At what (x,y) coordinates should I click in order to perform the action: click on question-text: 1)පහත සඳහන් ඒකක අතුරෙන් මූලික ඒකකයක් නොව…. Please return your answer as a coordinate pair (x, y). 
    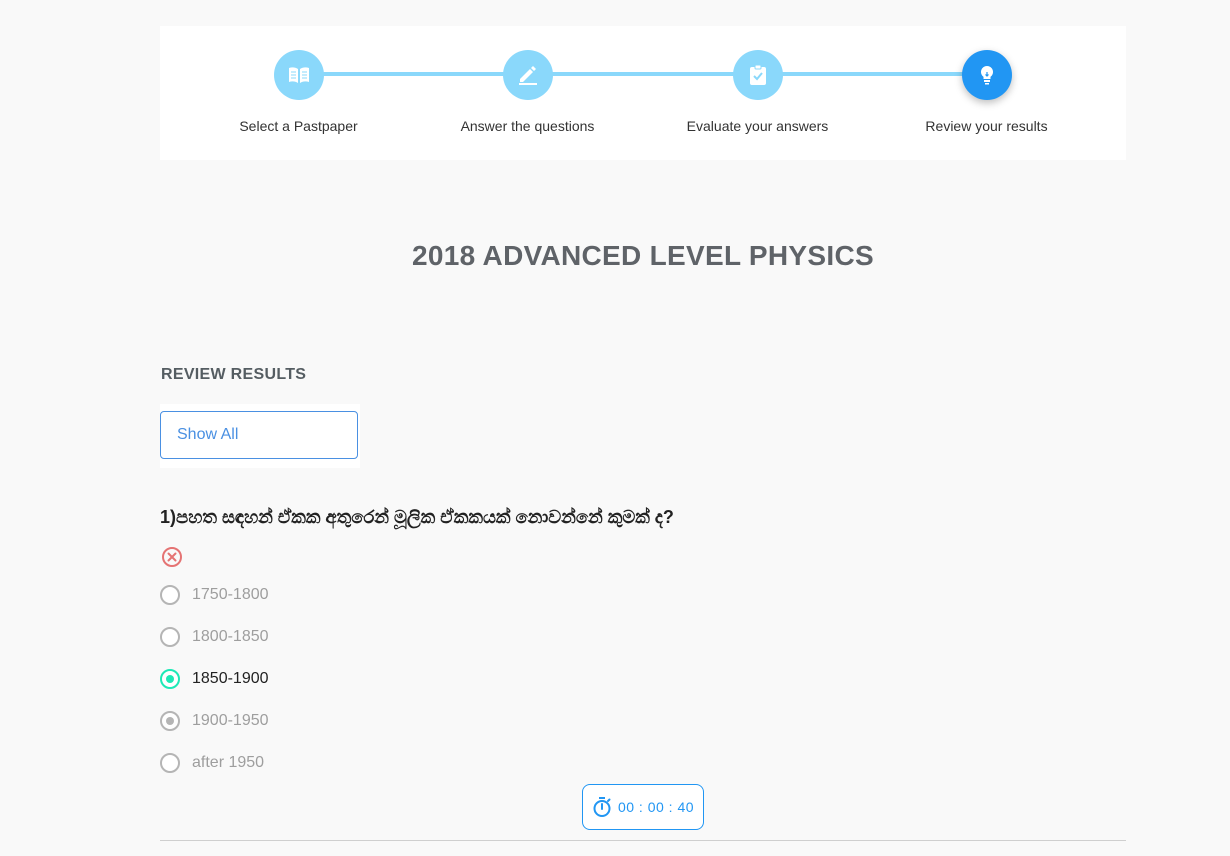
    Looking at the image, I should click on (417, 517).